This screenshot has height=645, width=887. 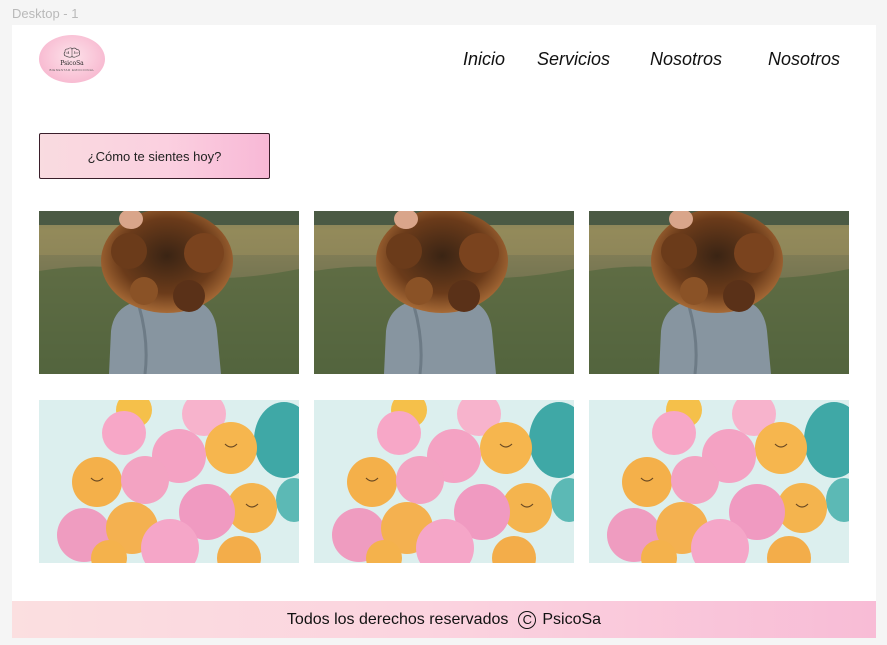 What do you see at coordinates (397, 619) in the screenshot?
I see `footer-text: Todos los derechos reservados` at bounding box center [397, 619].